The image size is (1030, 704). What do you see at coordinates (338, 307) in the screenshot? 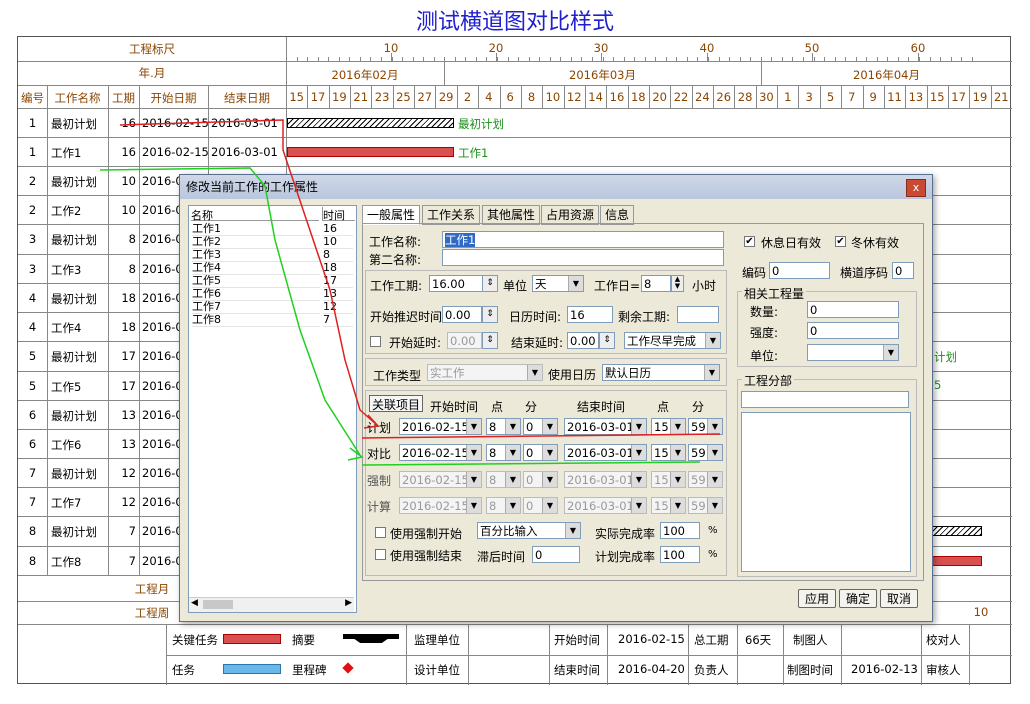
I see `list-item-time: 12` at bounding box center [338, 307].